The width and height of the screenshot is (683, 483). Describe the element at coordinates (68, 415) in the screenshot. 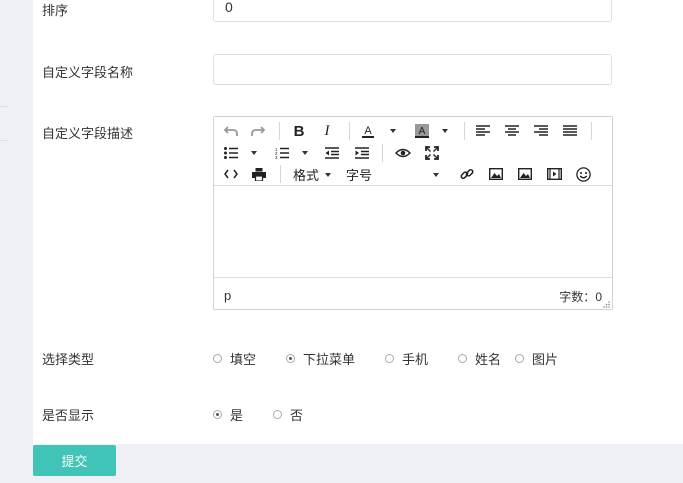

I see `display-label: 是否显示` at that location.